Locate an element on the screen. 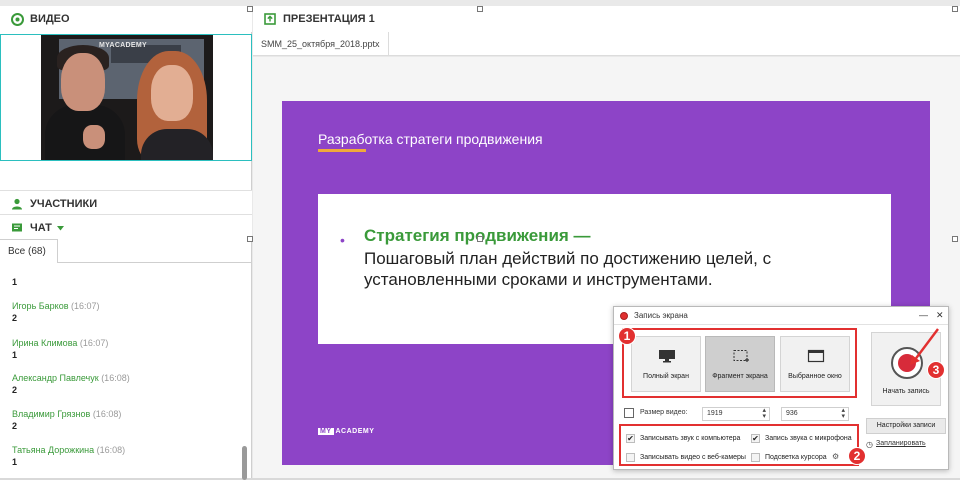 The image size is (960, 480). recording-settings-button: Настройки записи is located at coordinates (906, 426).